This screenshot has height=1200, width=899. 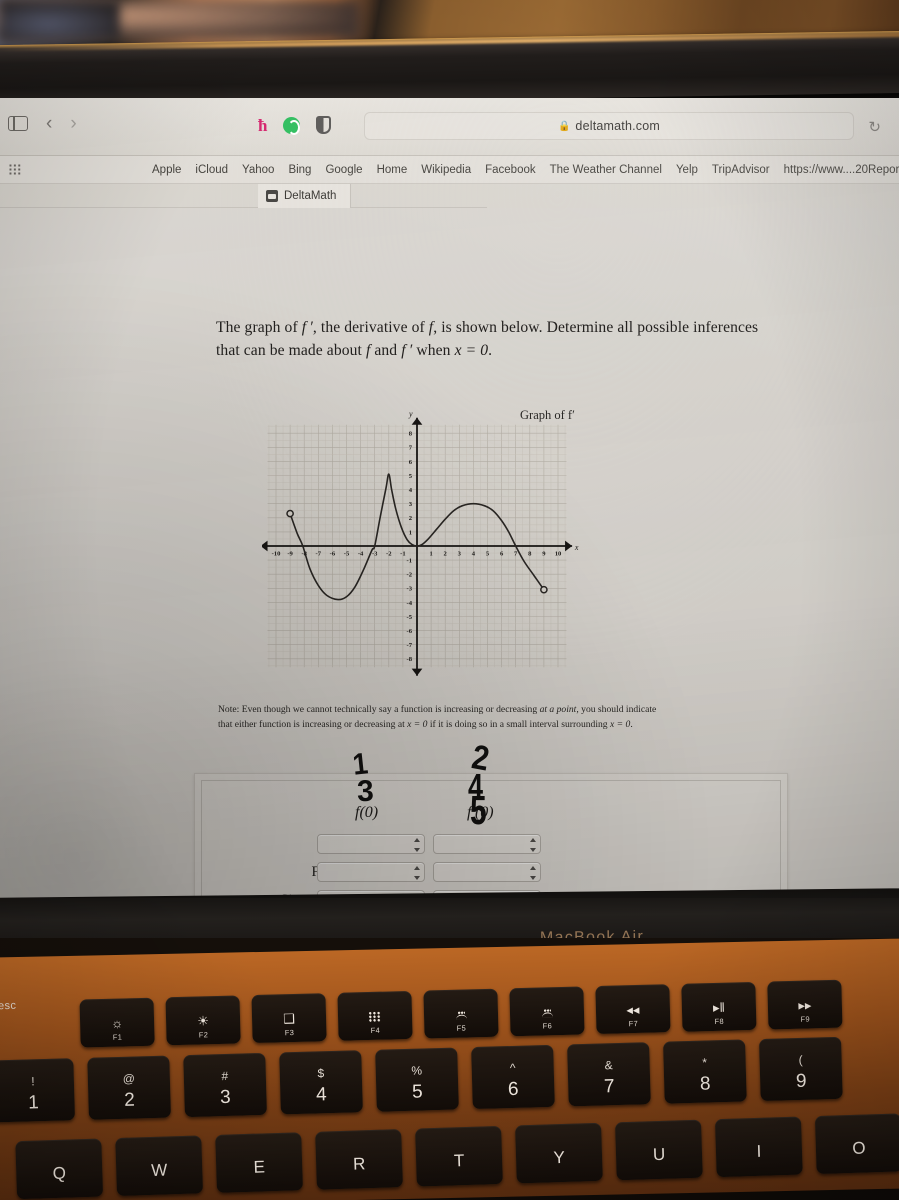 I want to click on question-line1-c: , is shown below. Determine all possible, so click(x=561, y=327).